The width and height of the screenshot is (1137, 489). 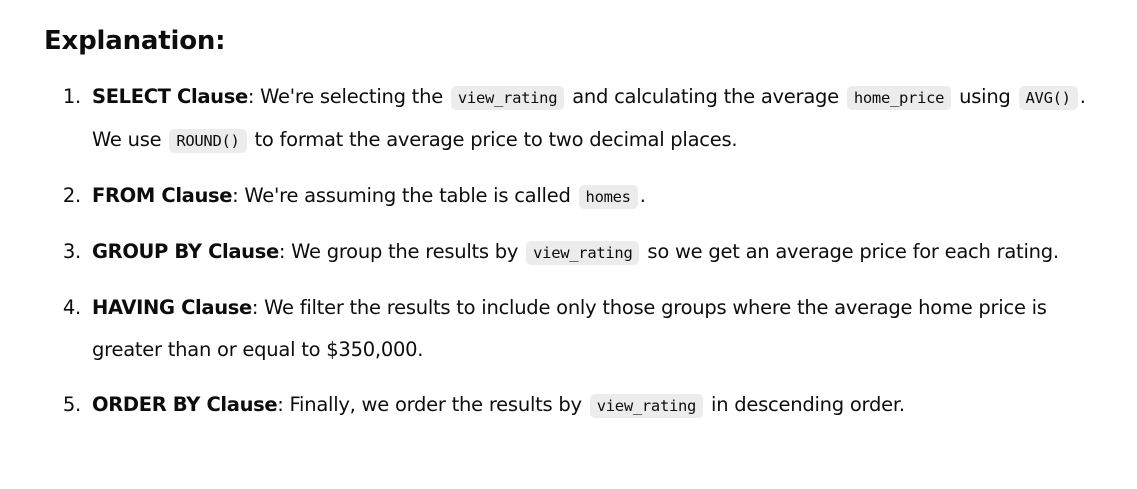 I want to click on section-heading: Explanation:, so click(x=135, y=41).